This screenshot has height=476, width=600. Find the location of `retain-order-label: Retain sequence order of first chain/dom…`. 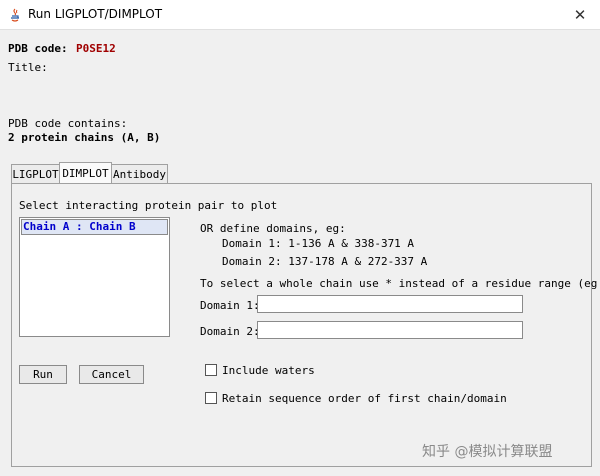

retain-order-label: Retain sequence order of first chain/dom… is located at coordinates (364, 398).